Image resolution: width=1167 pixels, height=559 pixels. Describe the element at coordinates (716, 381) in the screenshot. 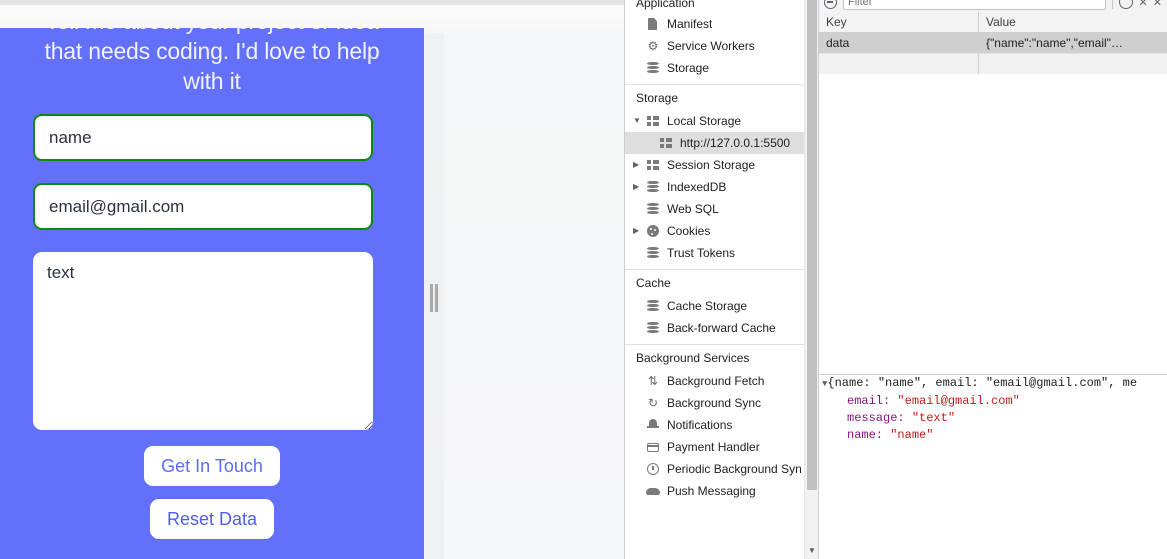

I see `sidebar-item-label: Background Fetch` at that location.